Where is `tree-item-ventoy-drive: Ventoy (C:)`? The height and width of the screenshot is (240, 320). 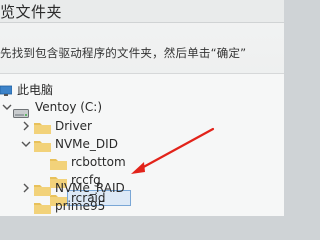
tree-item-ventoy-drive: Ventoy (C:) is located at coordinates (70, 108).